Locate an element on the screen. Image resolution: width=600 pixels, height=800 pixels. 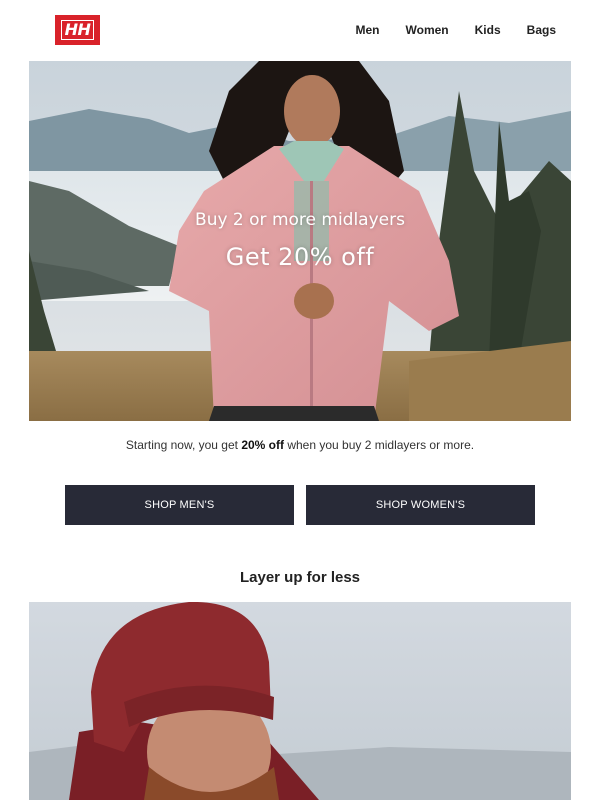
shop-mens-button: SHOP MEN'S is located at coordinates (179, 505).